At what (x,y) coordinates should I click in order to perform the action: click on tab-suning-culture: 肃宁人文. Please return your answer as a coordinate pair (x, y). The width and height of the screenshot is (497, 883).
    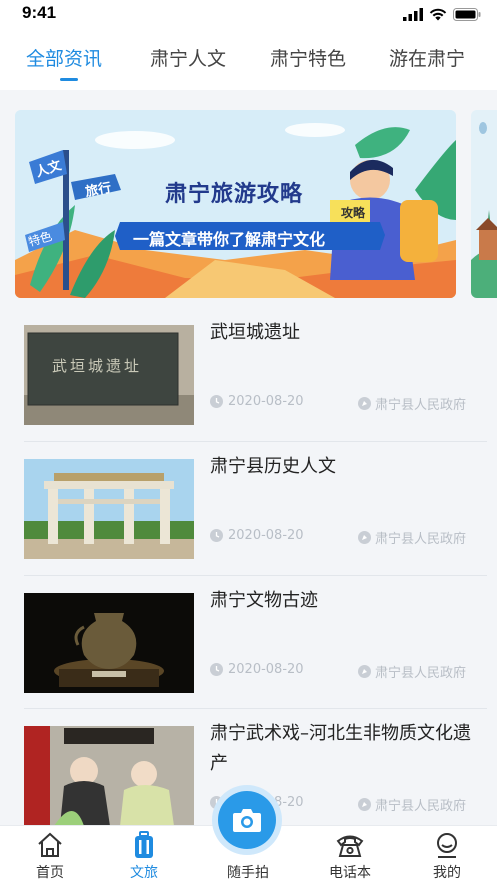
    Looking at the image, I should click on (188, 57).